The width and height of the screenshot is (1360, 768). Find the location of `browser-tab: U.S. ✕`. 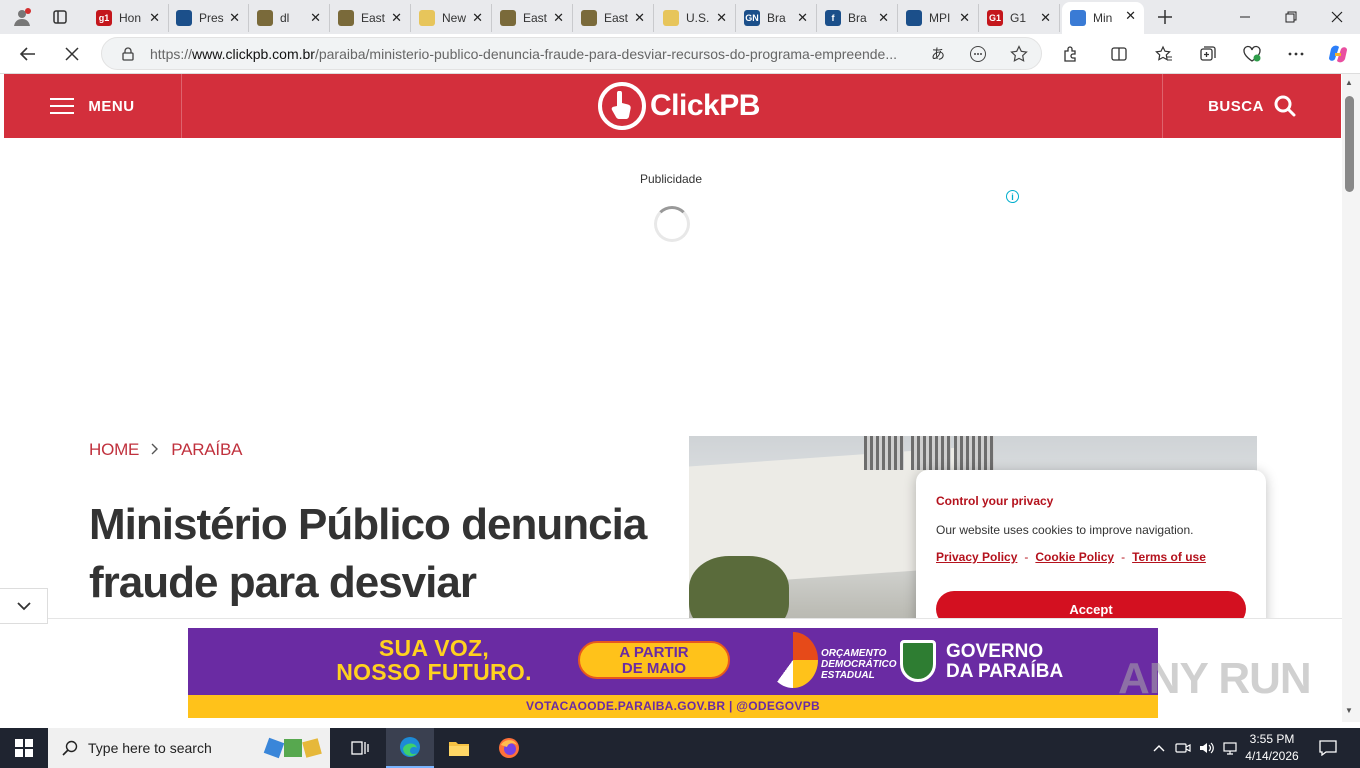

browser-tab: U.S. ✕ is located at coordinates (695, 18).